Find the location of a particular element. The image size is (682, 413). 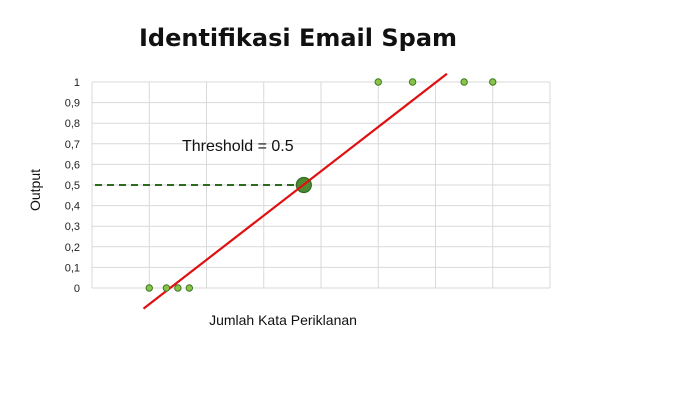

threshold-annotation: Threshold = 0.5 is located at coordinates (238, 146).